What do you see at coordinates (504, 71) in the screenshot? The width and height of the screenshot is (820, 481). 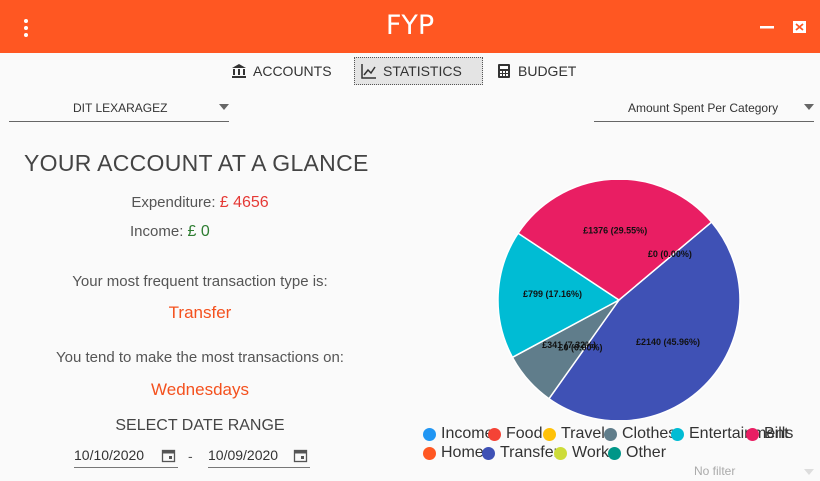 I see `calculator-icon` at bounding box center [504, 71].